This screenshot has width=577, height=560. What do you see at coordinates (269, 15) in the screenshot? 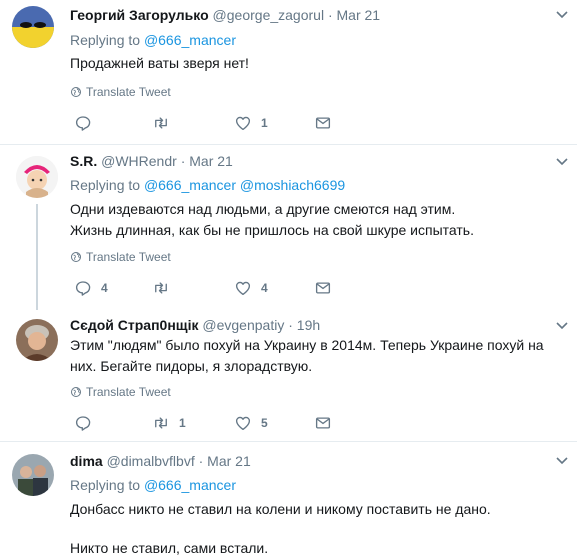
I see `handle: @george_zagorul` at bounding box center [269, 15].